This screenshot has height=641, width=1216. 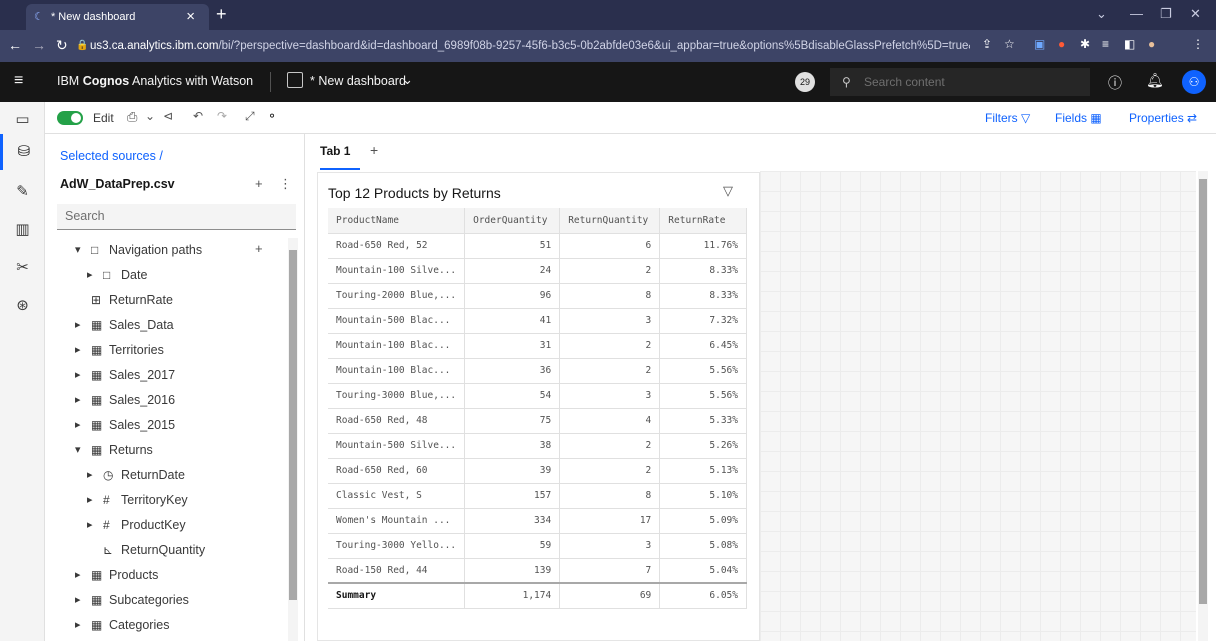 I want to click on tree-item-label: ReturnRate, so click(x=141, y=300).